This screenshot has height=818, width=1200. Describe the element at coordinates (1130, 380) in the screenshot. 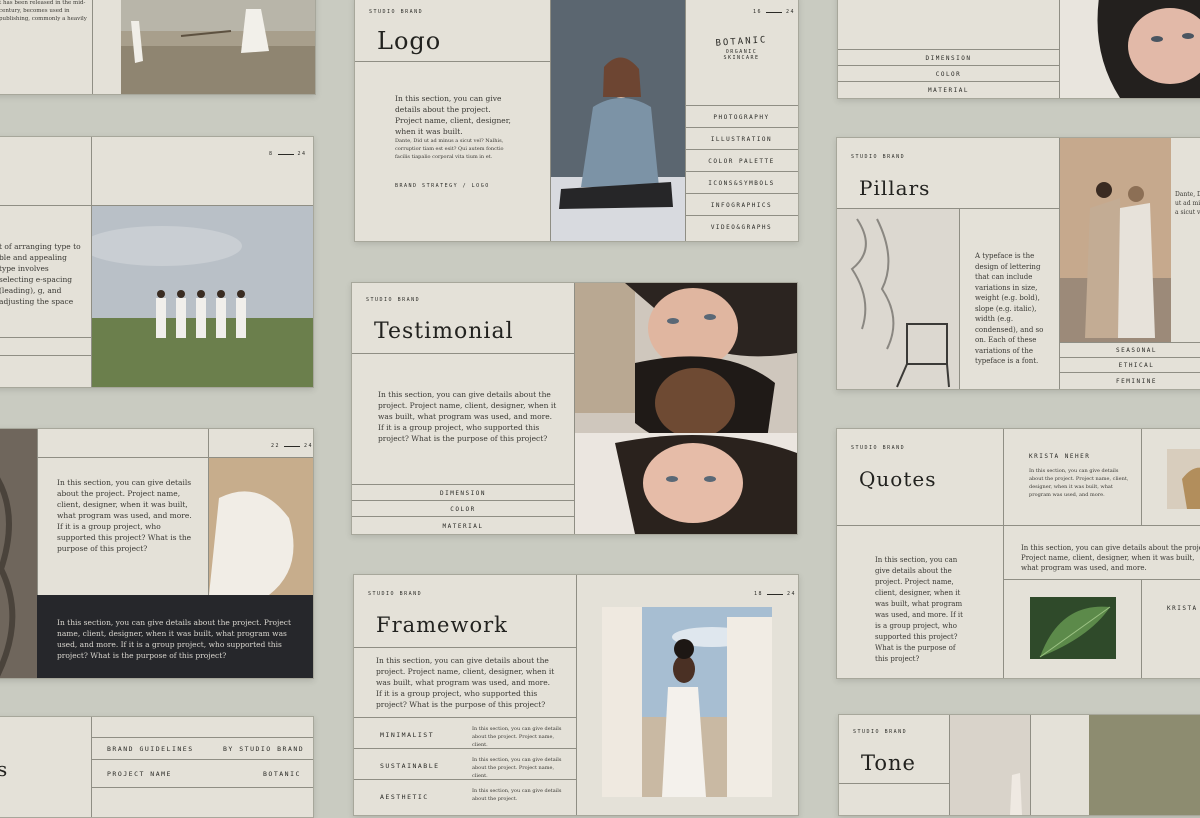

I see `menu-item-feminine: FEMININE` at that location.